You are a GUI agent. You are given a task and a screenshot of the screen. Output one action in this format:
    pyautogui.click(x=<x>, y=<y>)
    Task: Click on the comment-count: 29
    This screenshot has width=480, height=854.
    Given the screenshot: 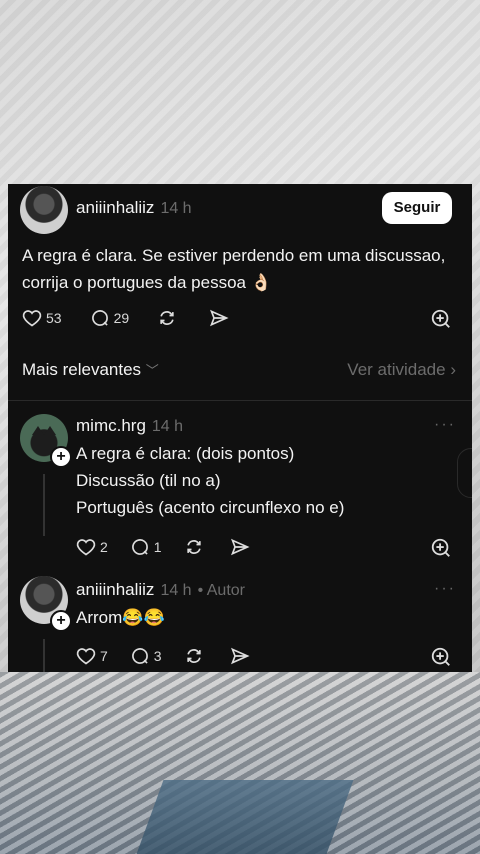 What is the action you would take?
    pyautogui.click(x=121, y=318)
    